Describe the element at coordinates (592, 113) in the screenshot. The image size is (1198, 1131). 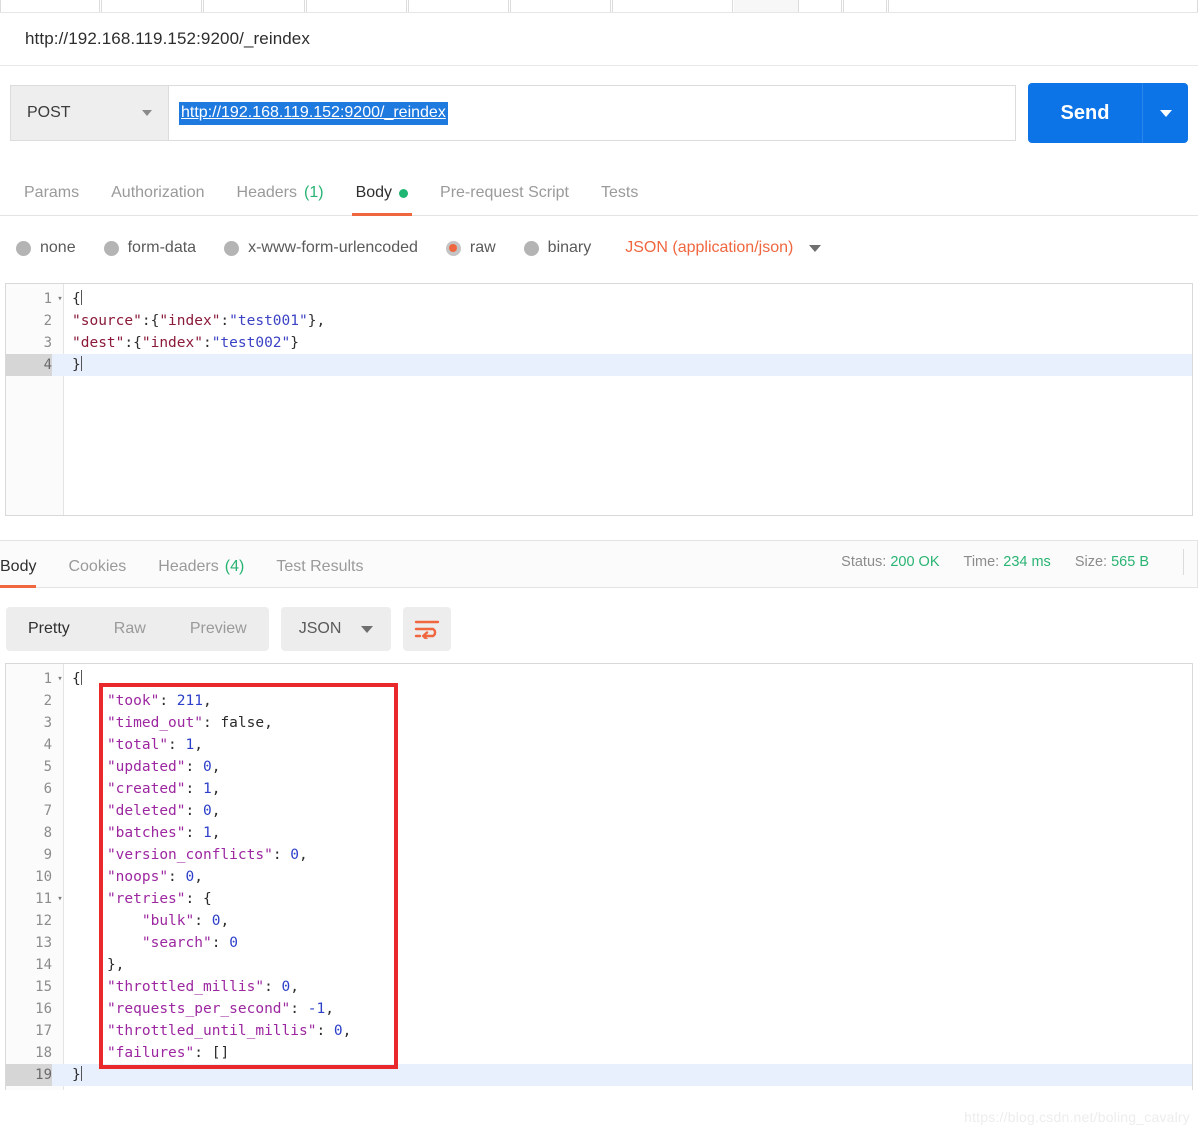
I see `url-input: http://192.168.119.152:9200/_reindex` at that location.